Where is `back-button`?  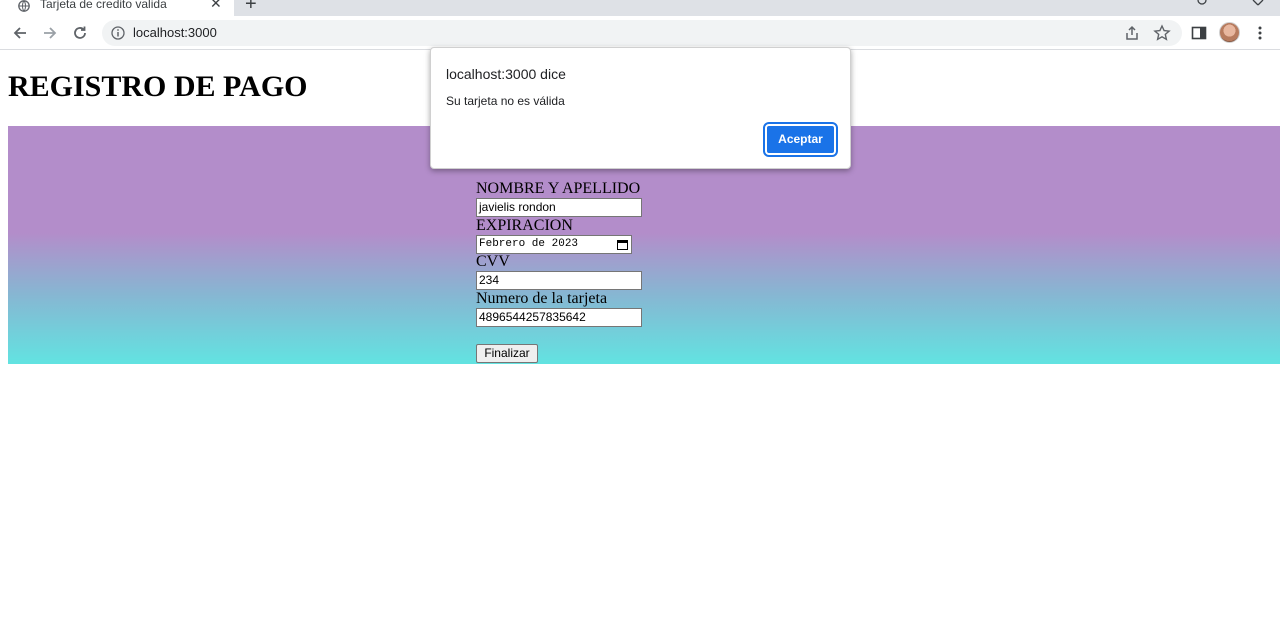 back-button is located at coordinates (20, 33).